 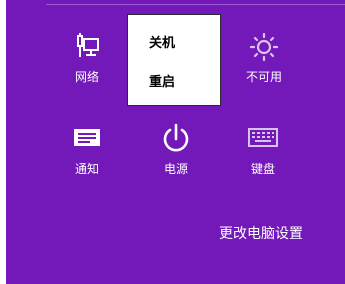 I want to click on network-icon, so click(x=87, y=48).